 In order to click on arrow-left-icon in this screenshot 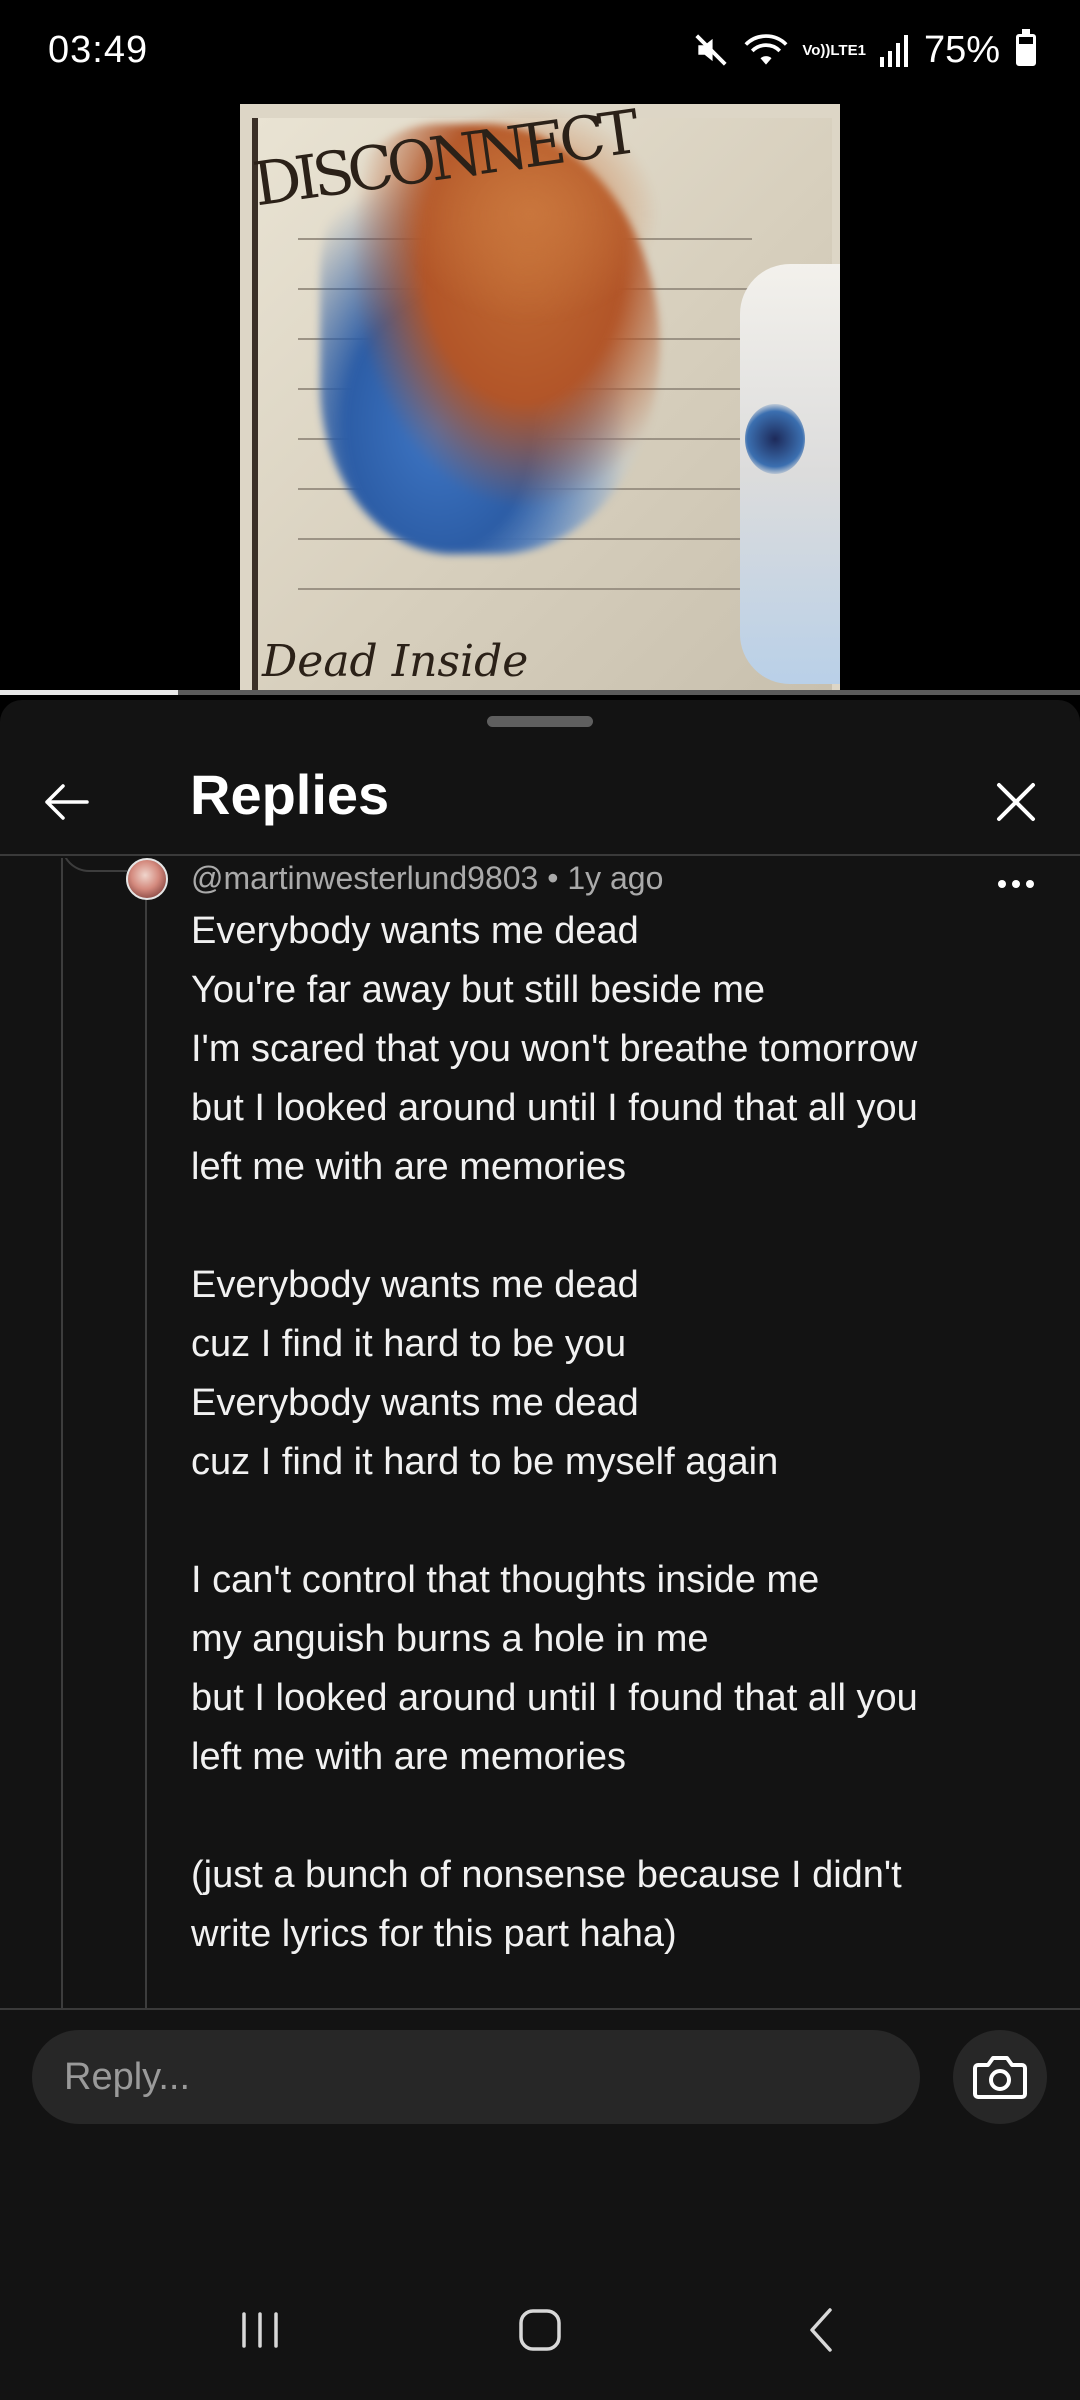, I will do `click(67, 802)`.